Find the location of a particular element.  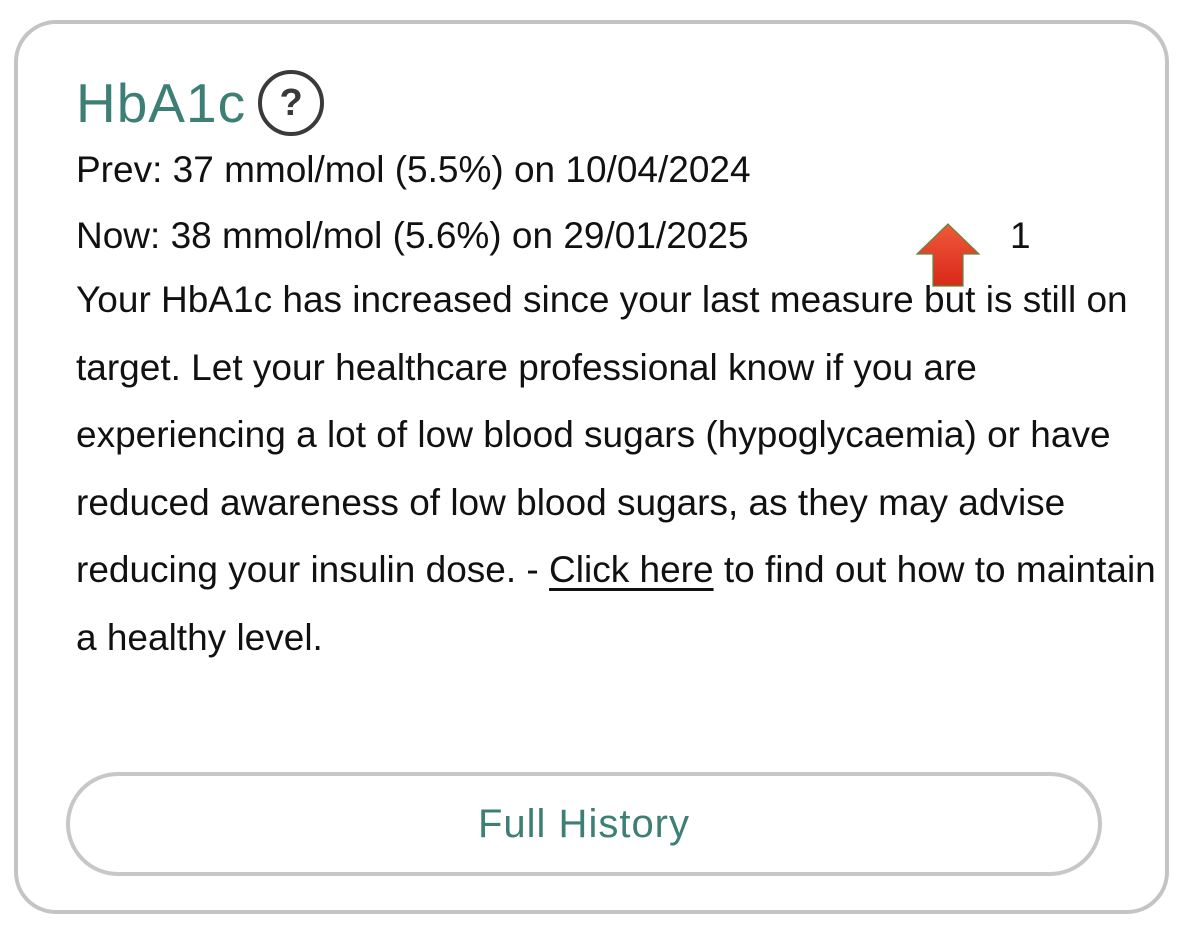

title-row: HbA1c ? is located at coordinates (200, 103).